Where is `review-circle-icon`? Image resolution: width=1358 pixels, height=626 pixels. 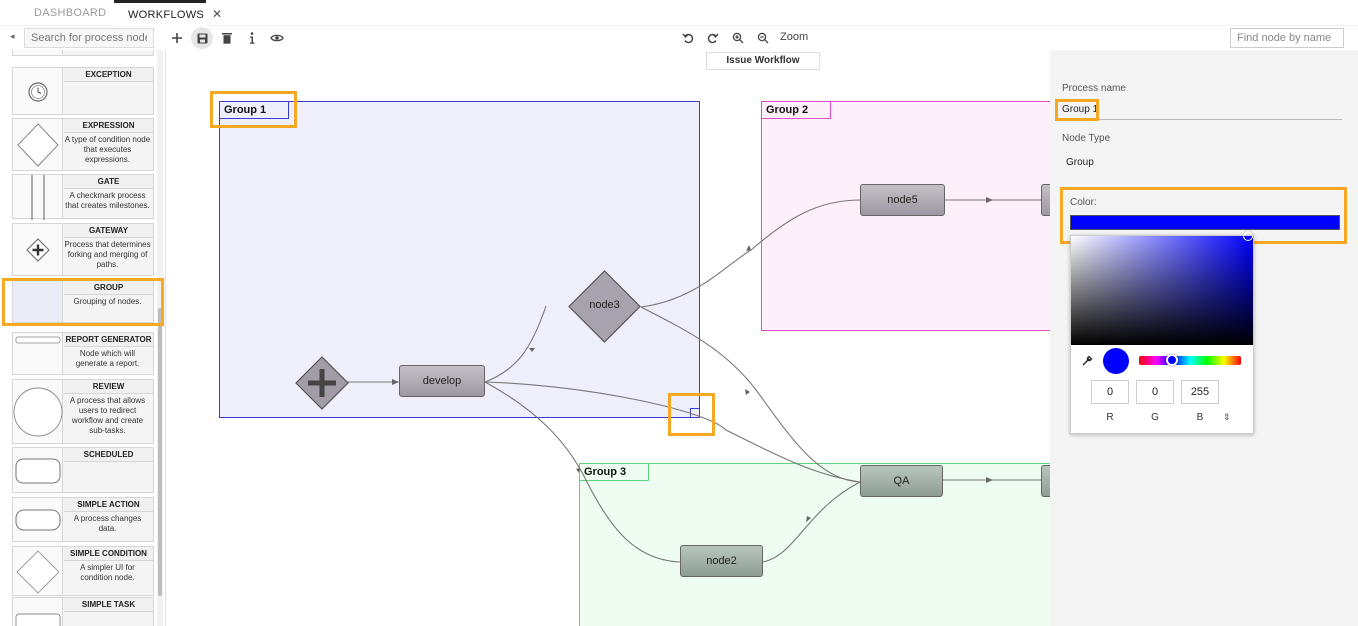 review-circle-icon is located at coordinates (38, 411).